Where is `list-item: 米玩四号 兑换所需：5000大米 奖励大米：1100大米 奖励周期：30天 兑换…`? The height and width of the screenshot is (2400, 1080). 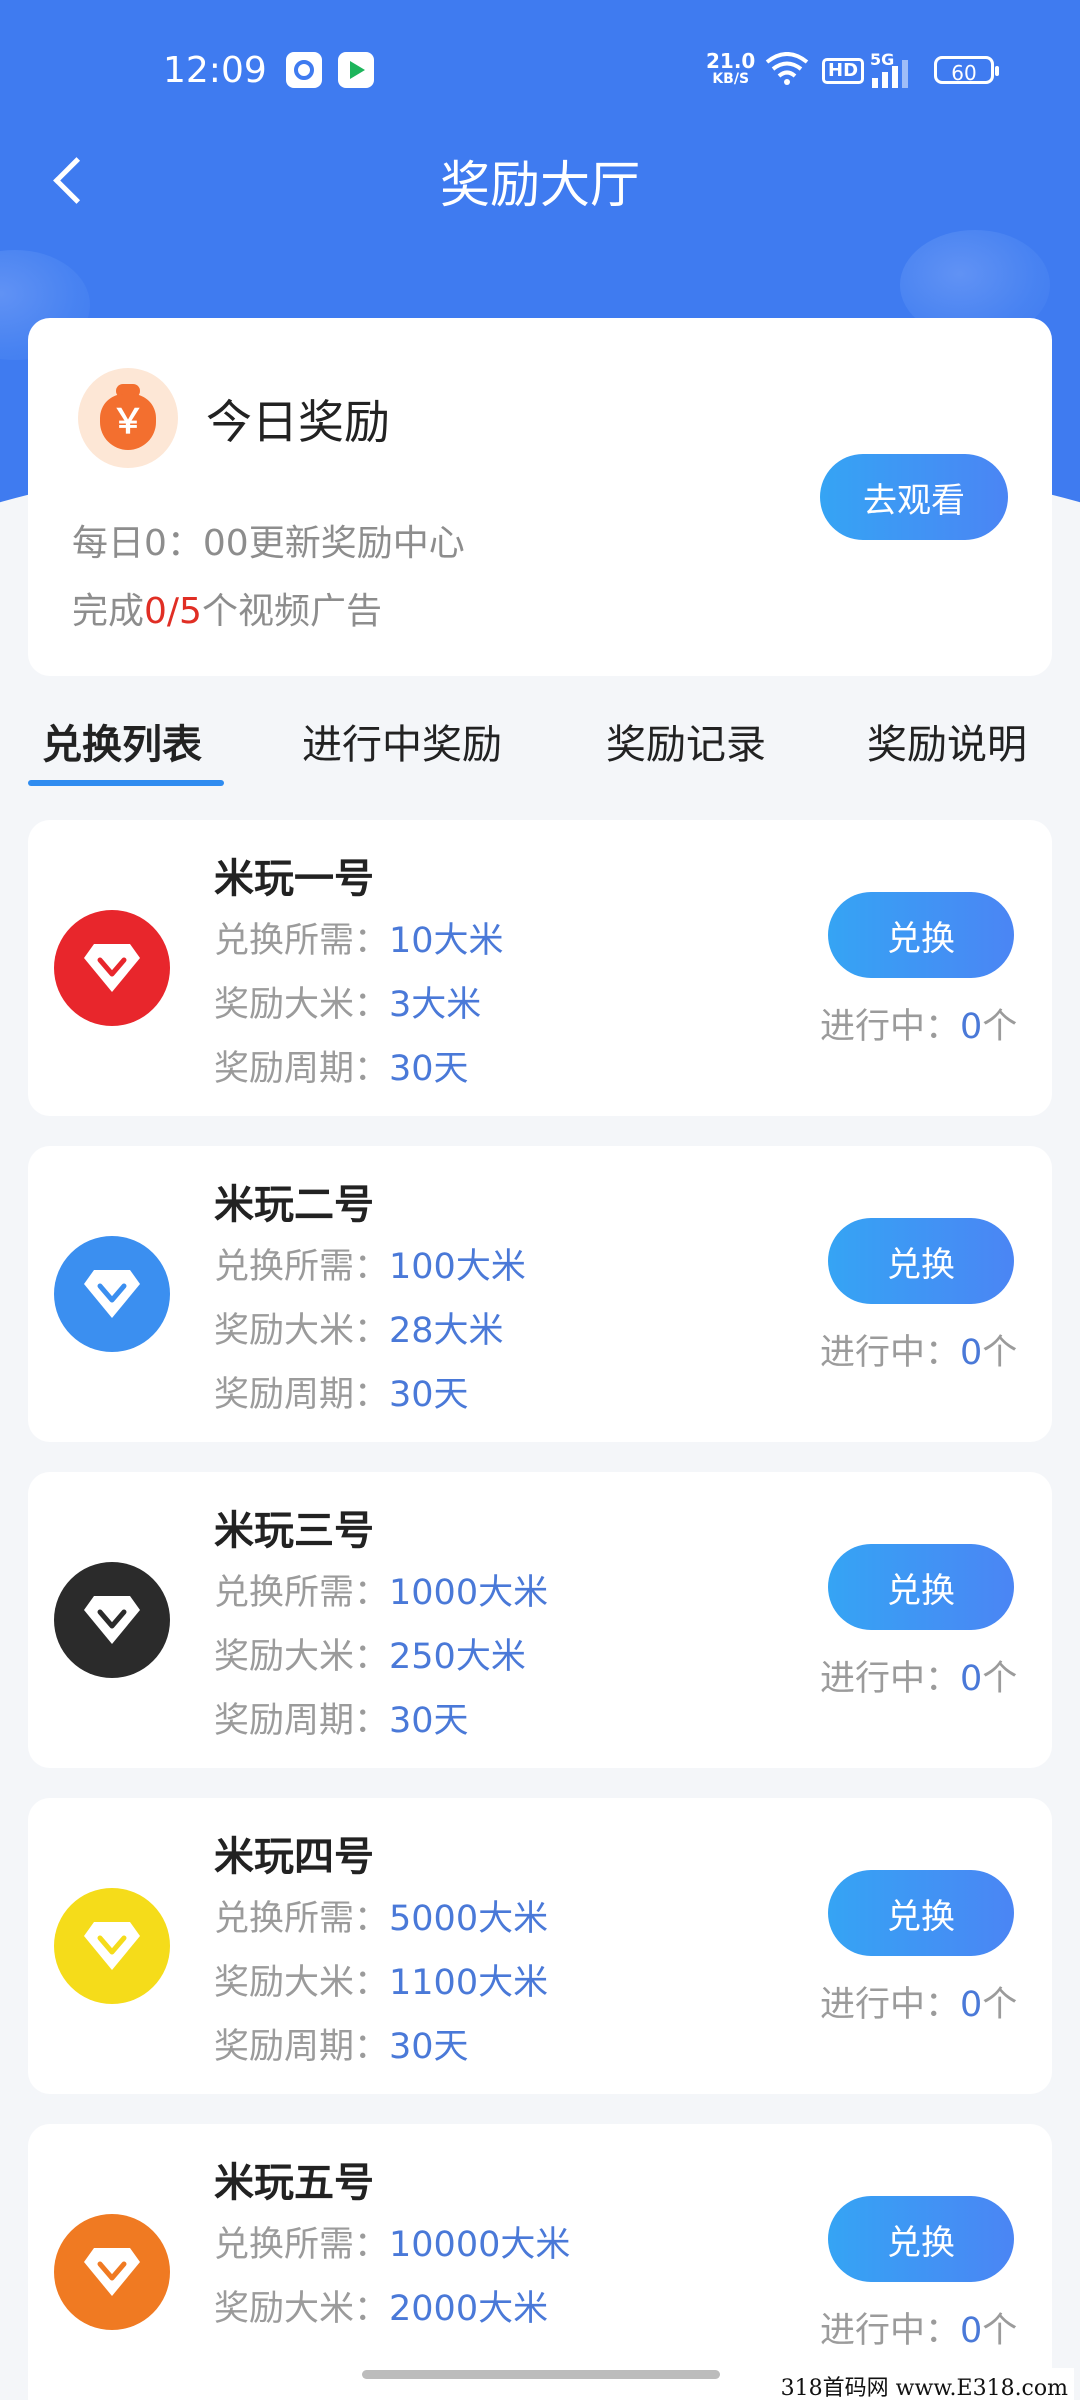 list-item: 米玩四号 兑换所需：5000大米 奖励大米：1100大米 奖励周期：30天 兑换… is located at coordinates (540, 1946).